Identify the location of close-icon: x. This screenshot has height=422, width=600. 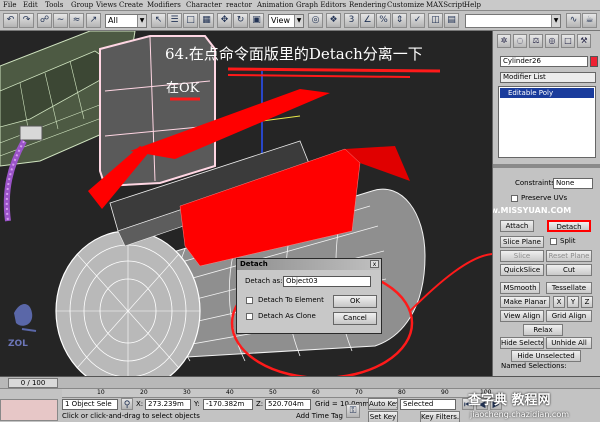
(374, 264).